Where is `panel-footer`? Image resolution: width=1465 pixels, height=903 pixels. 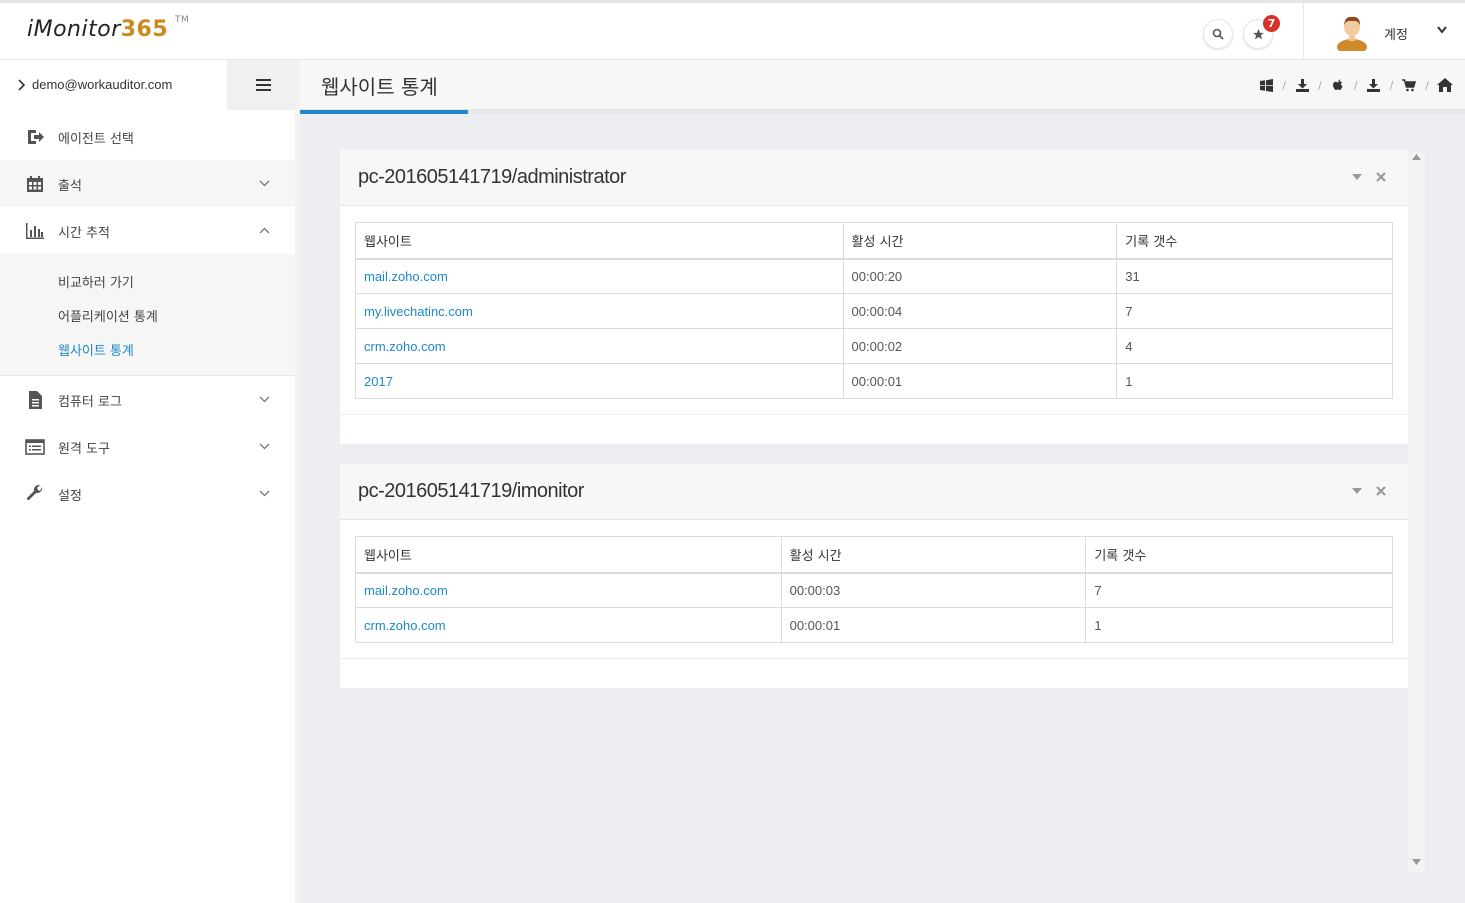
panel-footer is located at coordinates (874, 673).